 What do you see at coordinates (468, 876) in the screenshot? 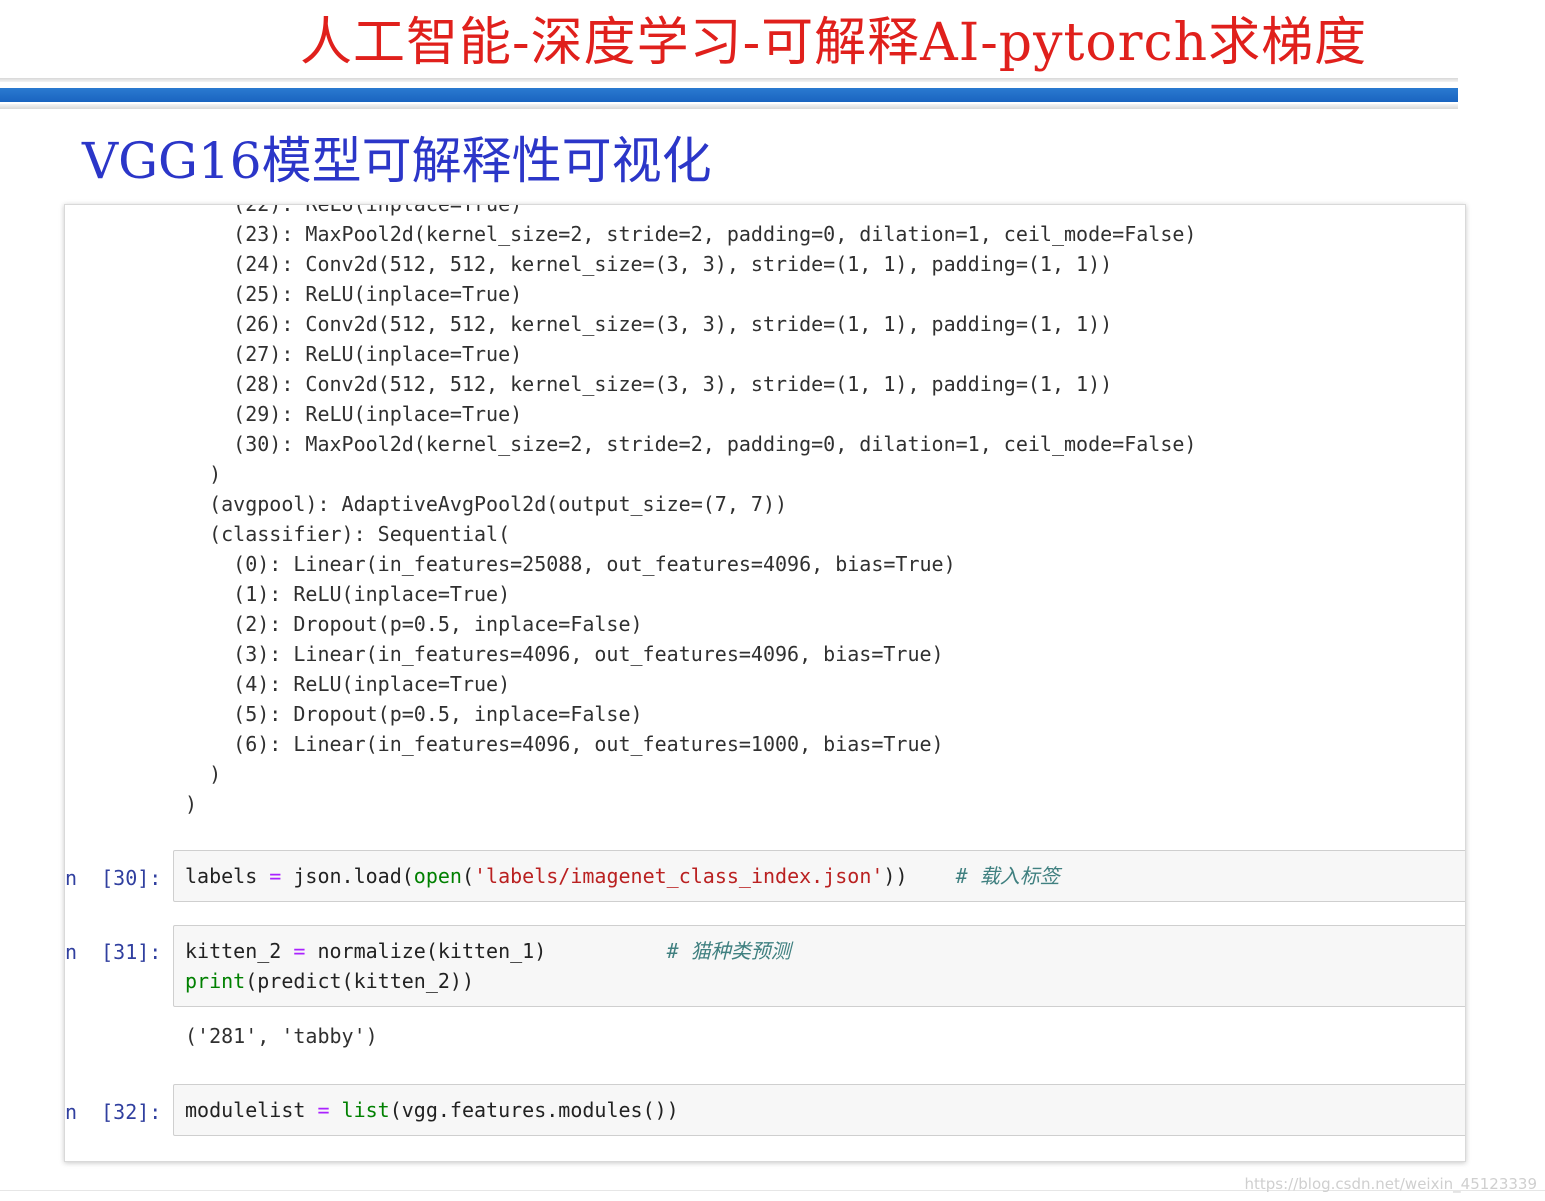
I see `code-token: (` at bounding box center [468, 876].